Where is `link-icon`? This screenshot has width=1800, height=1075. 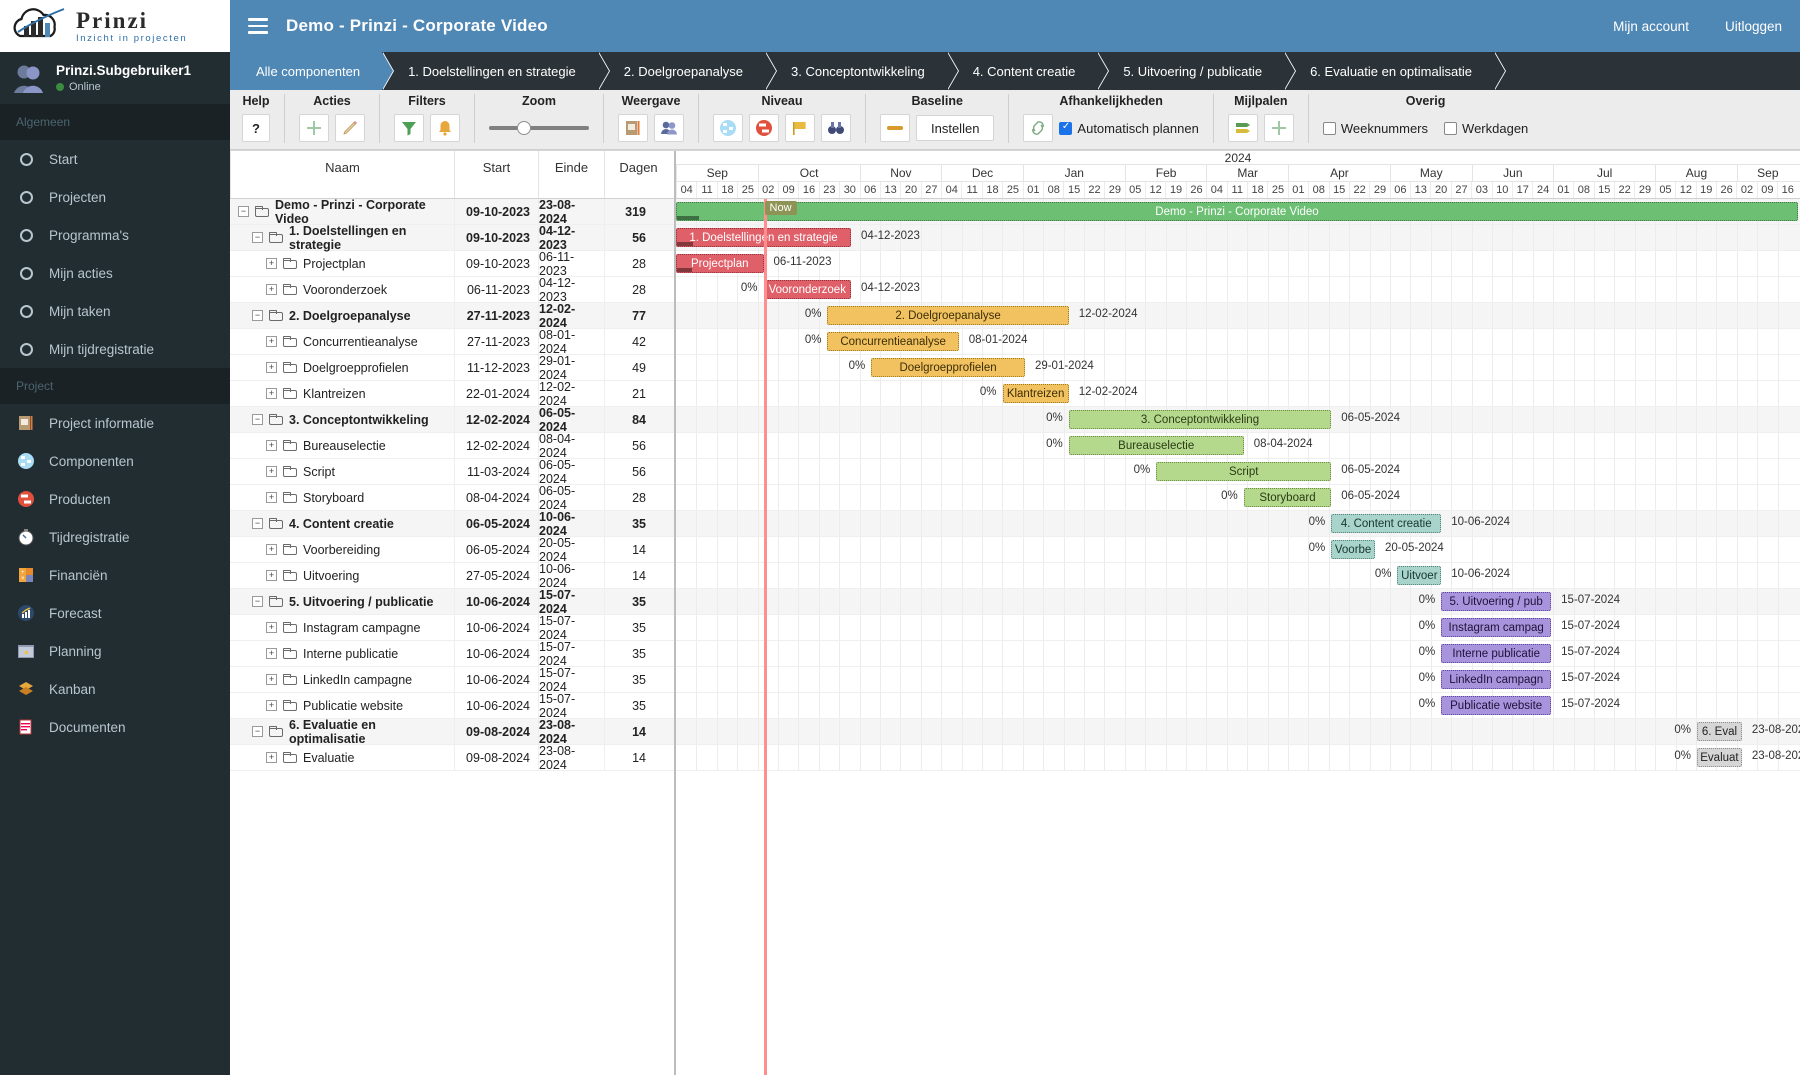 link-icon is located at coordinates (1038, 128).